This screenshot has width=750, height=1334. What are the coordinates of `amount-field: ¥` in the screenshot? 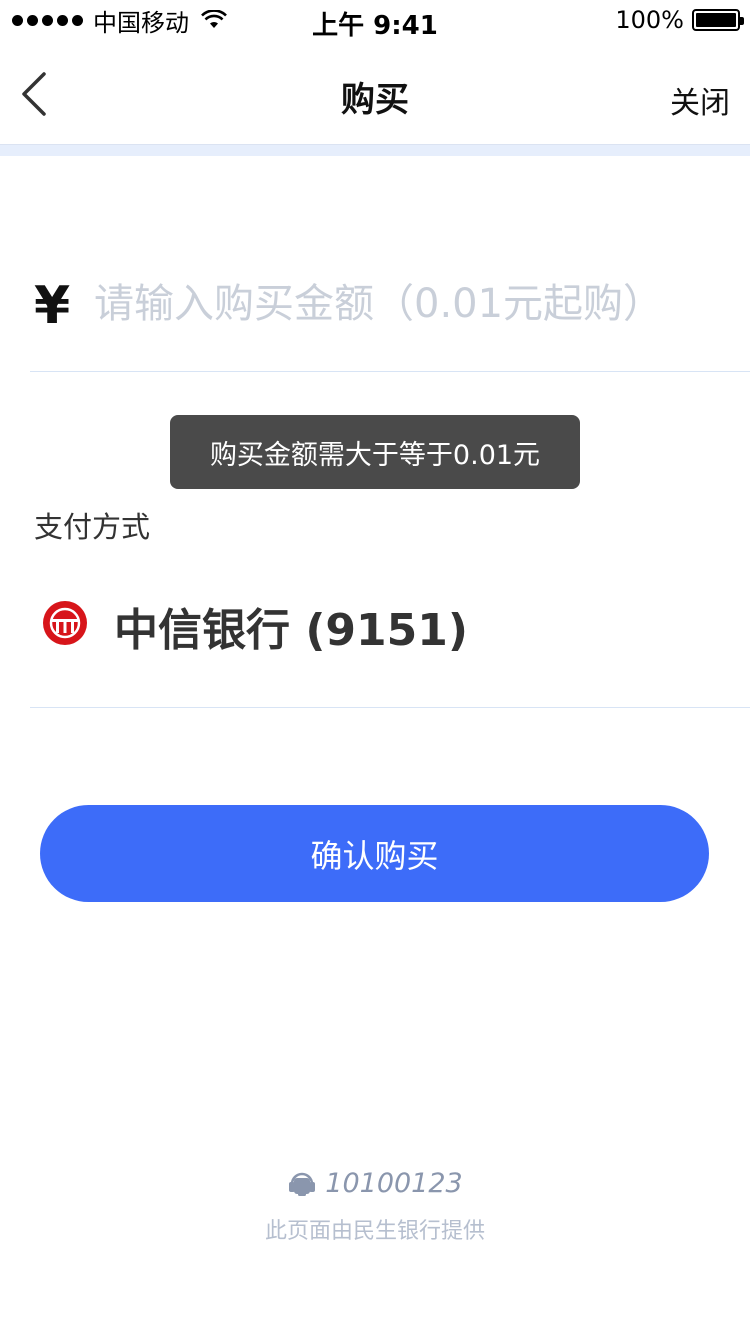 It's located at (390, 317).